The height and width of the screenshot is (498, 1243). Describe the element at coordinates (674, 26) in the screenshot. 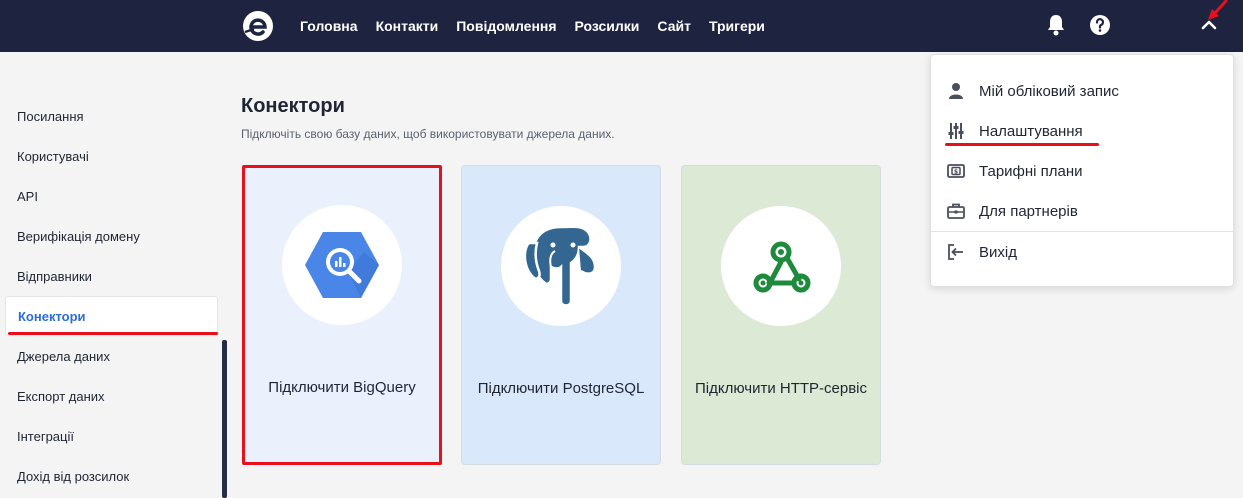

I see `nav-site: Сайт` at that location.